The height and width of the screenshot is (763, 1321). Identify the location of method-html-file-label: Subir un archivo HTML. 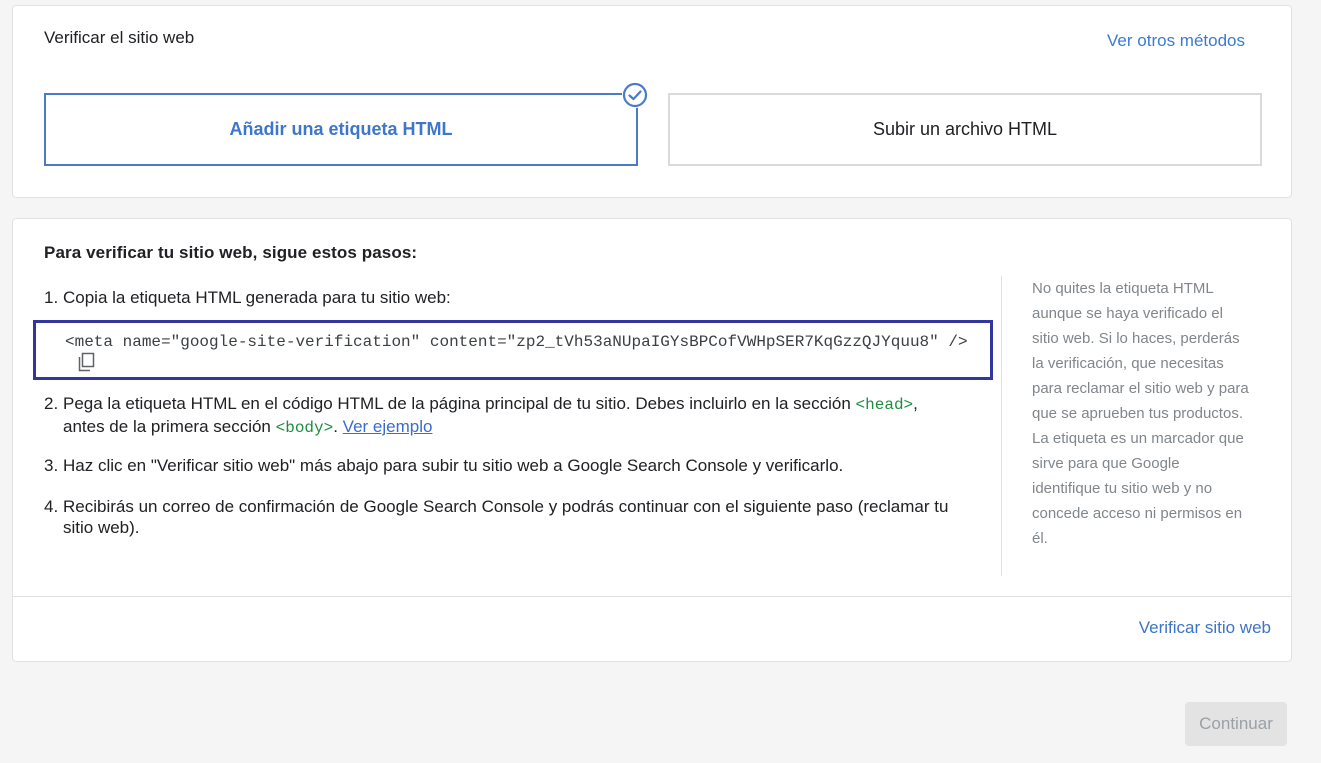
(965, 129).